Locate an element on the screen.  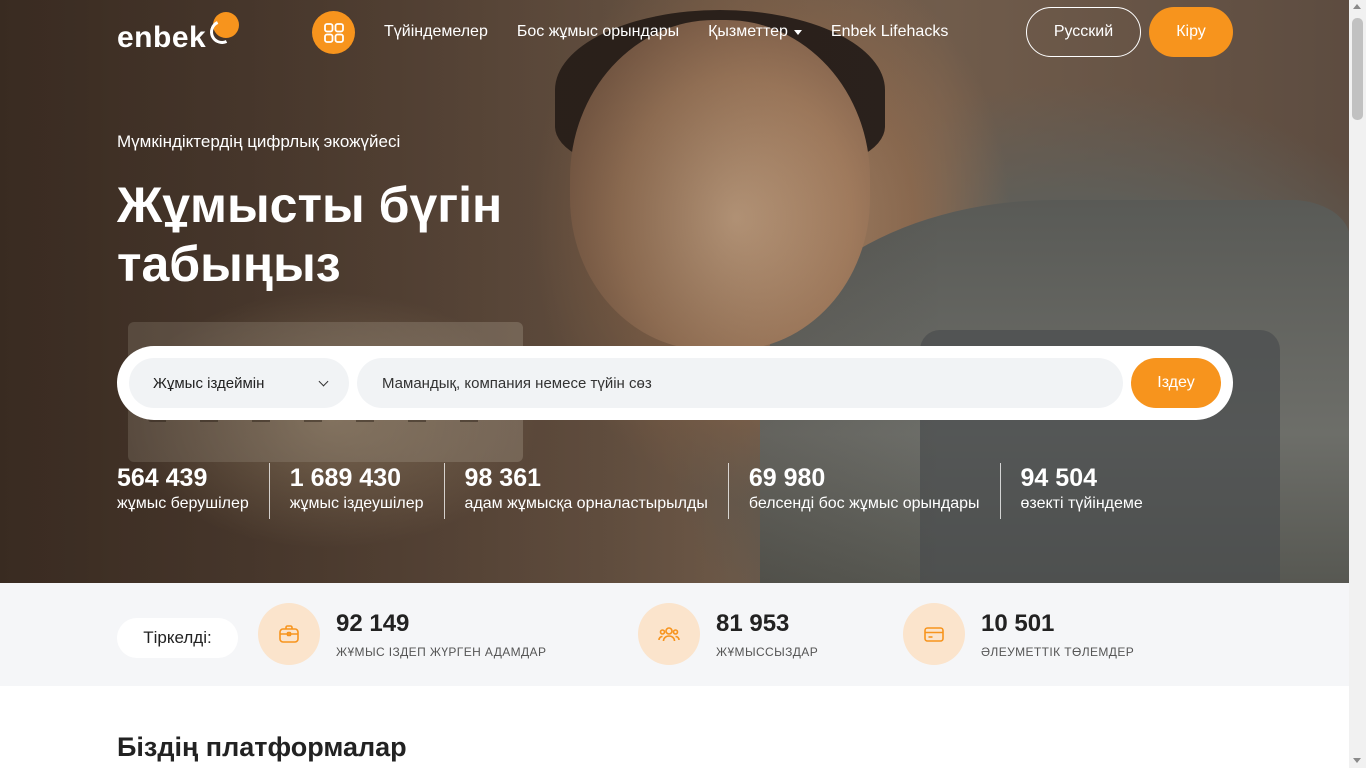
nav-item-services: Қызметтер is located at coordinates (755, 32).